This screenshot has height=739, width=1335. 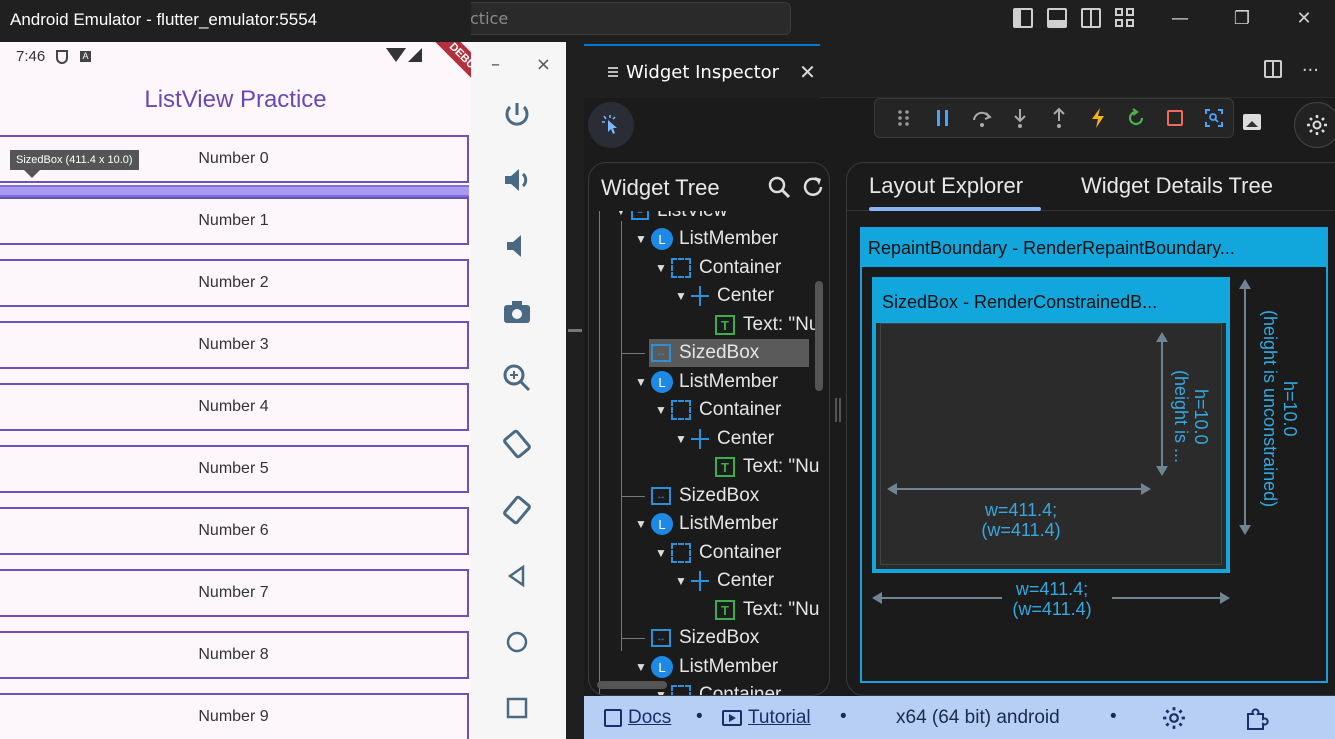 I want to click on more-actions-icon: ···, so click(x=1310, y=70).